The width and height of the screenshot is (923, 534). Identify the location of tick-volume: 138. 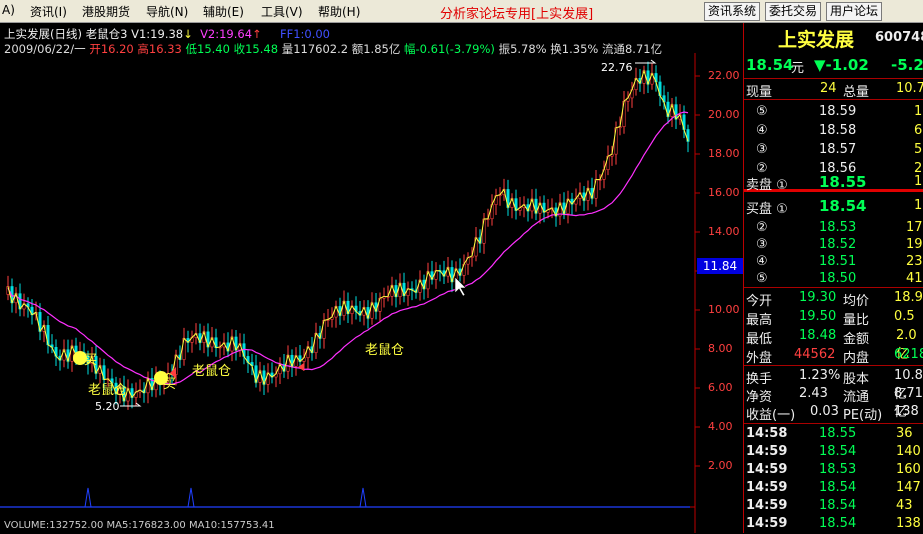
(908, 523).